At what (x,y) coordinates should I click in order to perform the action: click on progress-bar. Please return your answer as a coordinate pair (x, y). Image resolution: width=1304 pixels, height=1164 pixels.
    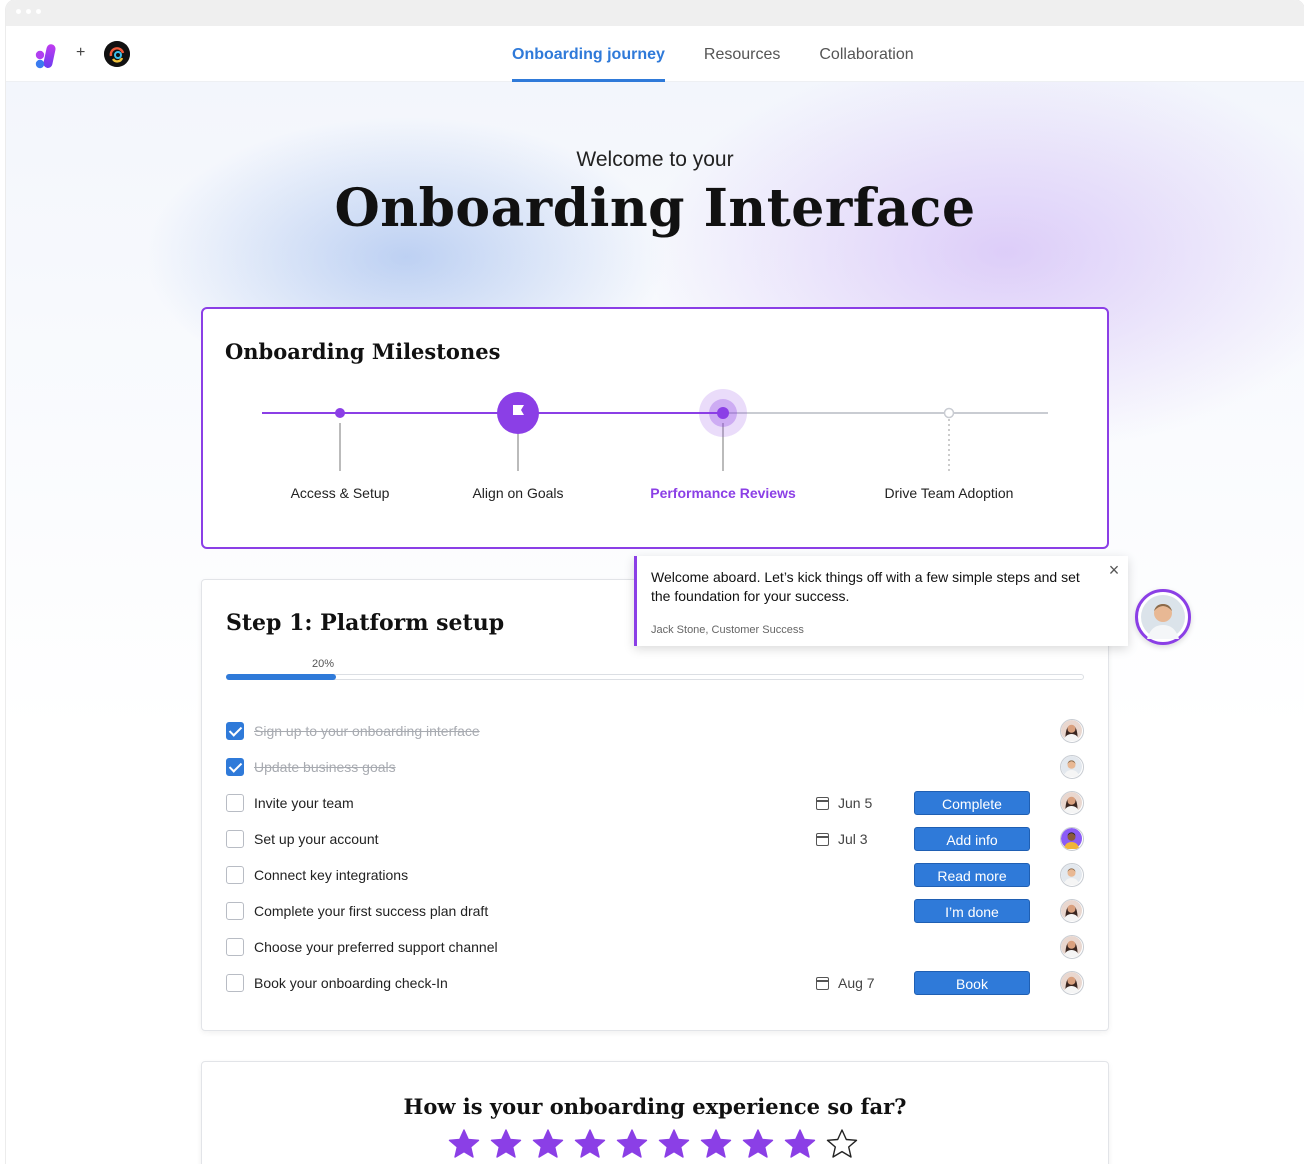
    Looking at the image, I should click on (655, 677).